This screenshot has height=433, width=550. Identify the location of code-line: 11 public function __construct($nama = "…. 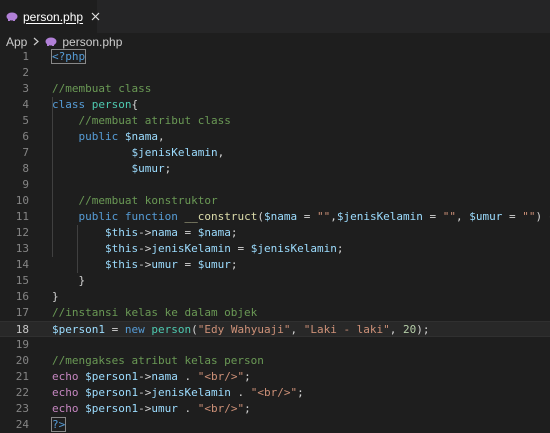
(275, 217).